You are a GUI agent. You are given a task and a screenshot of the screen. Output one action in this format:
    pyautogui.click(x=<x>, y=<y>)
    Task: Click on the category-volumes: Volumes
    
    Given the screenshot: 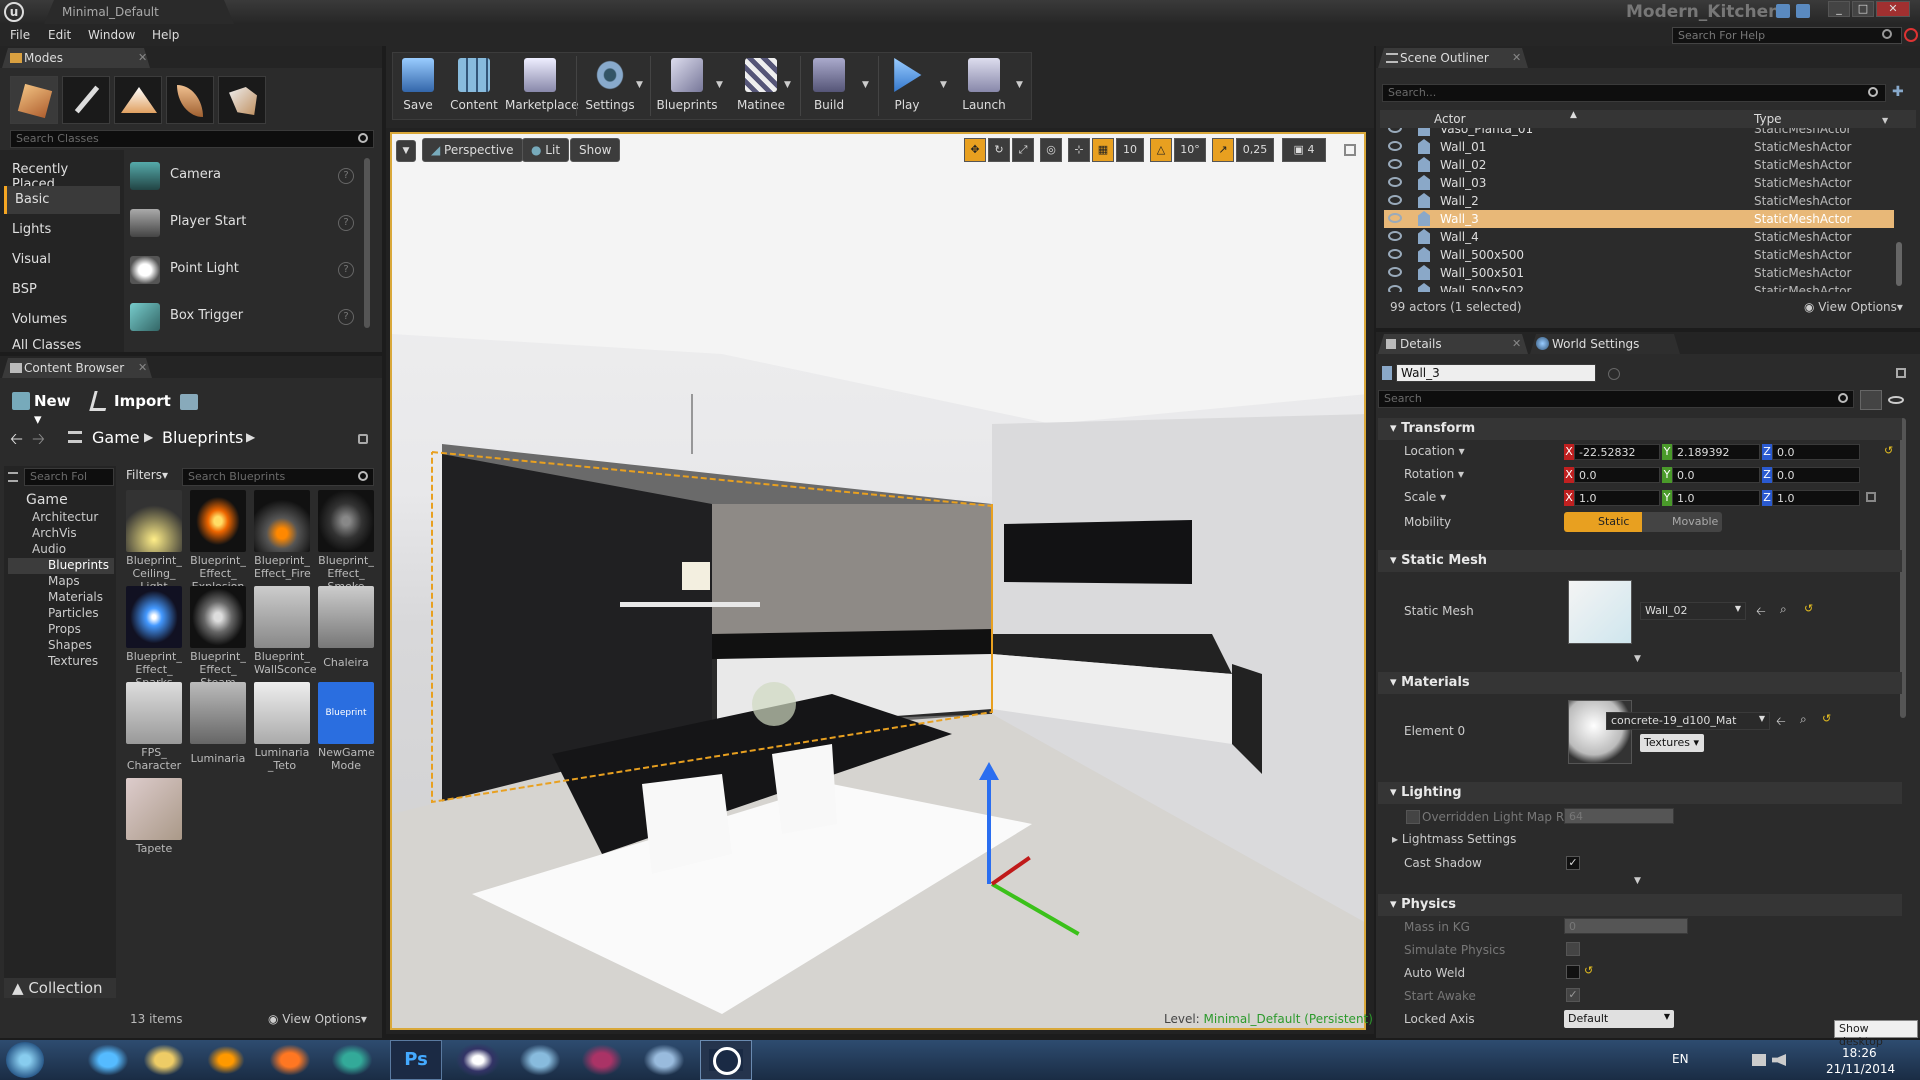 What is the action you would take?
    pyautogui.click(x=62, y=320)
    